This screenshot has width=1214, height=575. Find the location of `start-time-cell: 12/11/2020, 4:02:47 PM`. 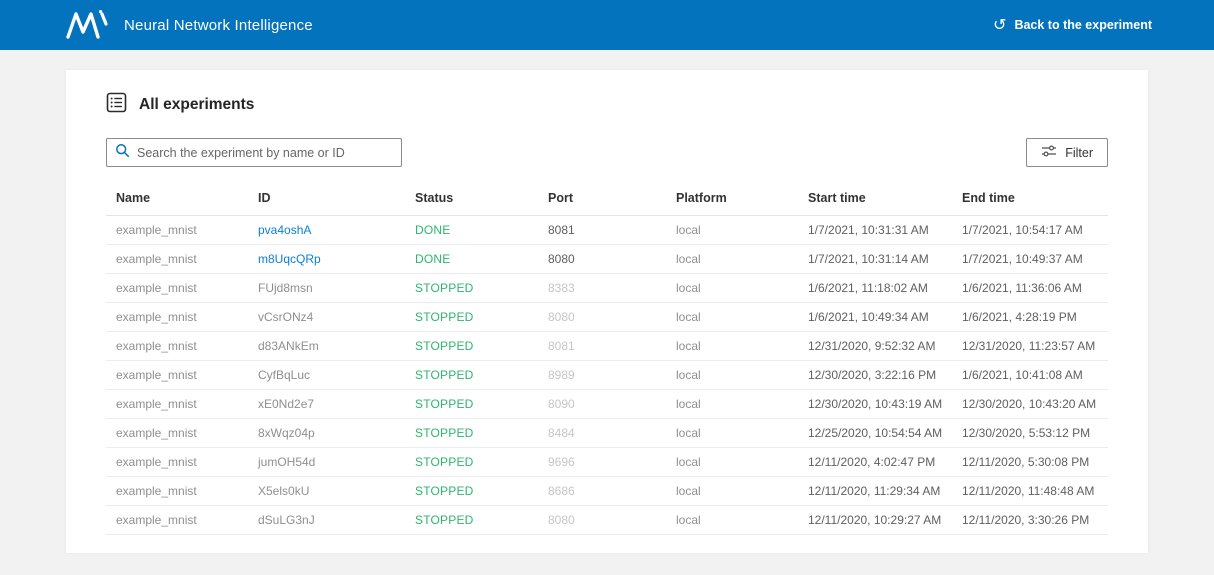

start-time-cell: 12/11/2020, 4:02:47 PM is located at coordinates (875, 462).